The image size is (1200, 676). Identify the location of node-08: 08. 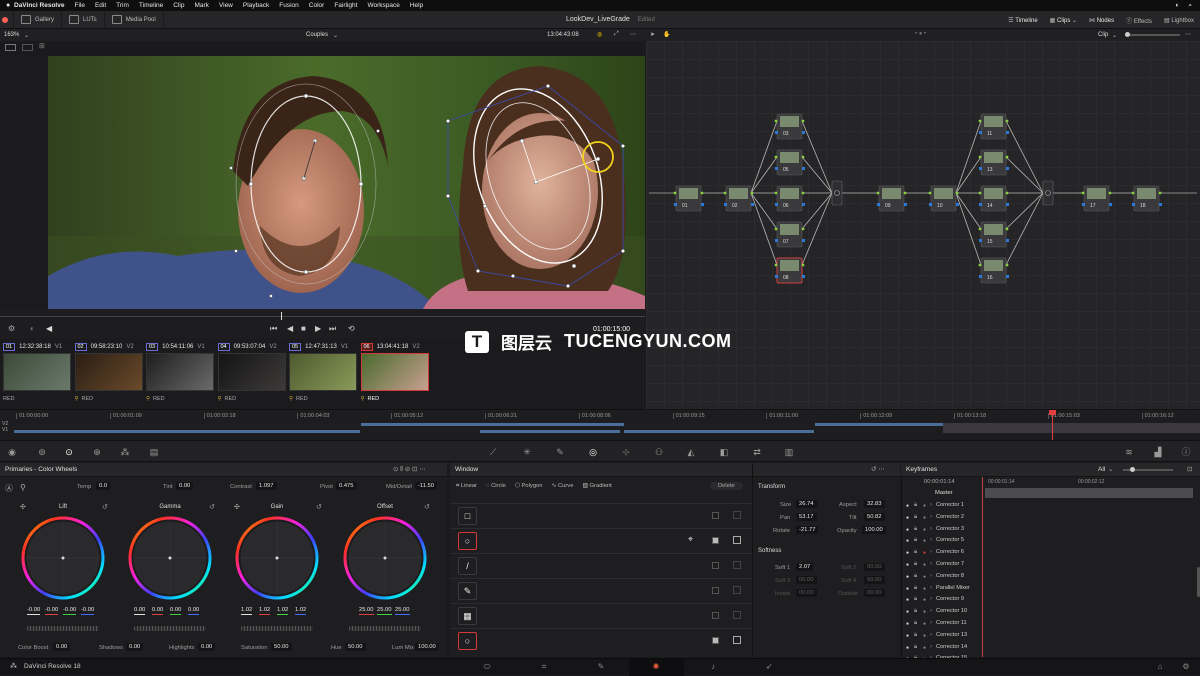
(789, 270).